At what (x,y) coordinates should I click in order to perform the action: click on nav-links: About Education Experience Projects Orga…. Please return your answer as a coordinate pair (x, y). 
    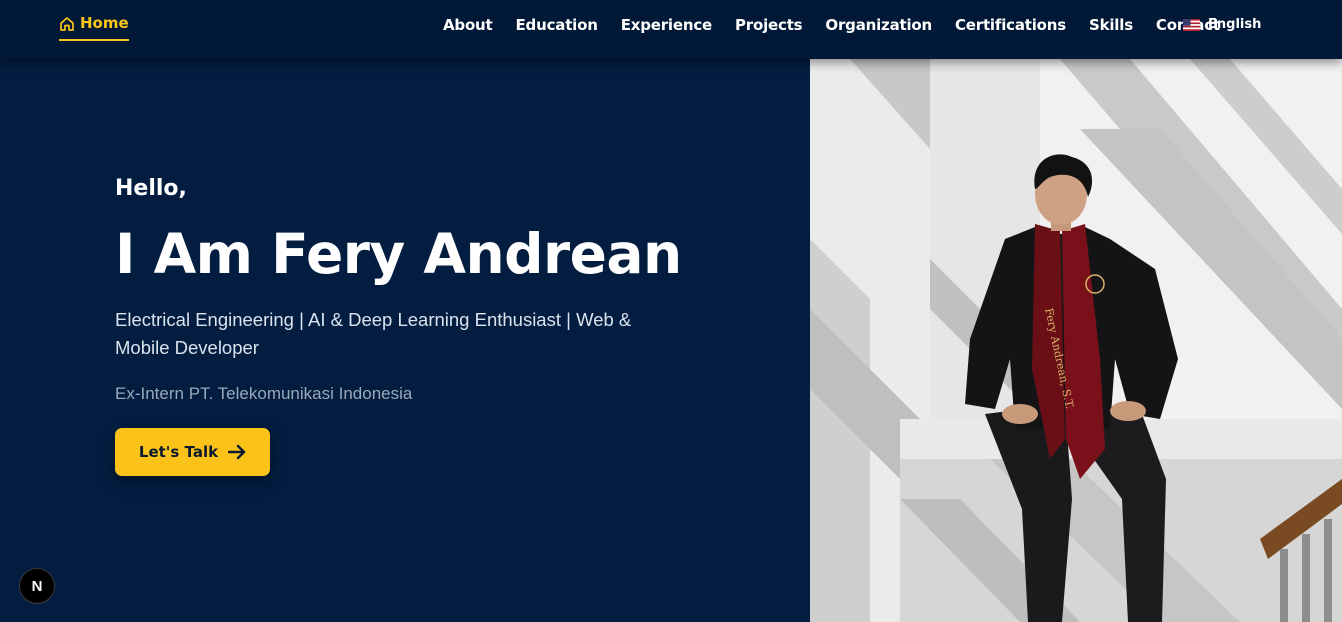
    Looking at the image, I should click on (843, 25).